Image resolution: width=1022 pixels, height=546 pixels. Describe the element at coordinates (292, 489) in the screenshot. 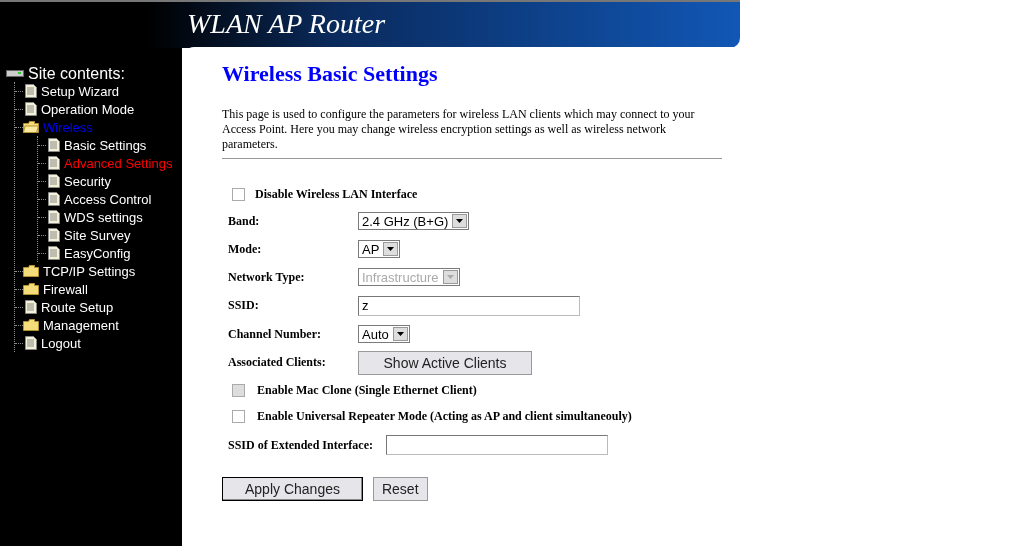

I see `apply-button: Apply Changes` at that location.